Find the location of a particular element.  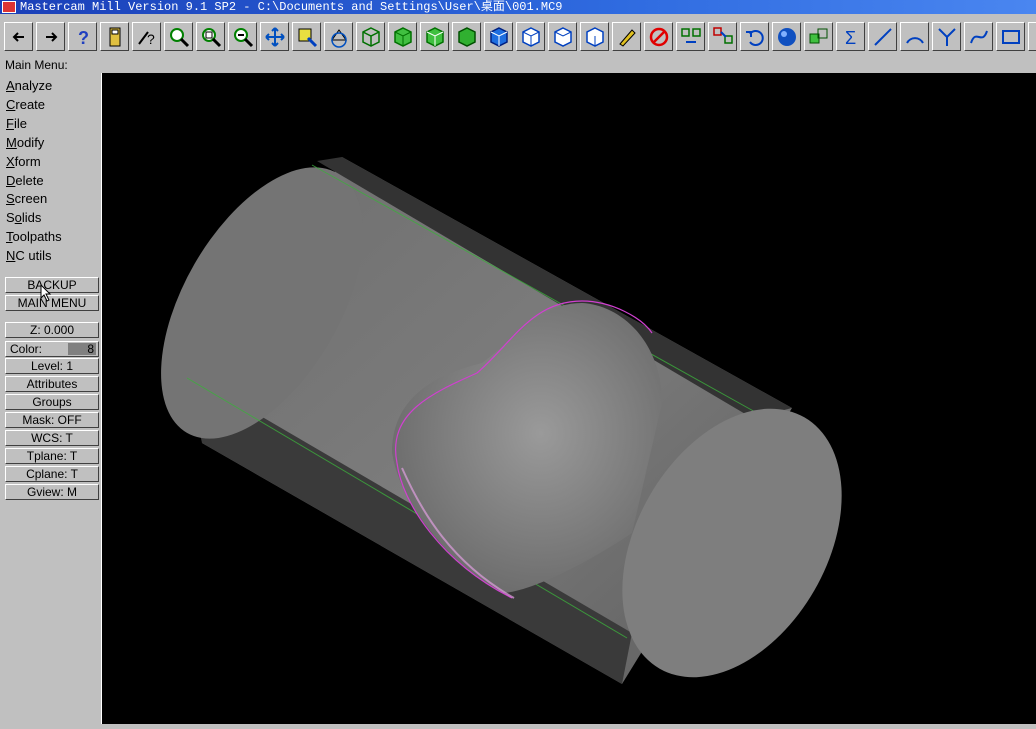

toolbar-button-transform-translate is located at coordinates (690, 36).